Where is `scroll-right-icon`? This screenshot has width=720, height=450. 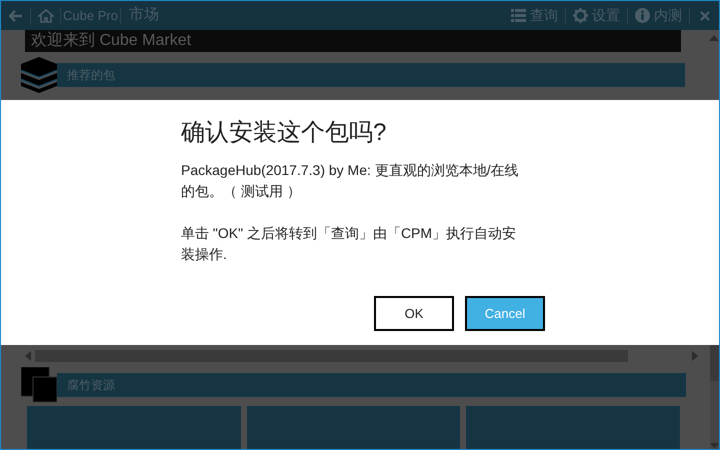
scroll-right-icon is located at coordinates (695, 356).